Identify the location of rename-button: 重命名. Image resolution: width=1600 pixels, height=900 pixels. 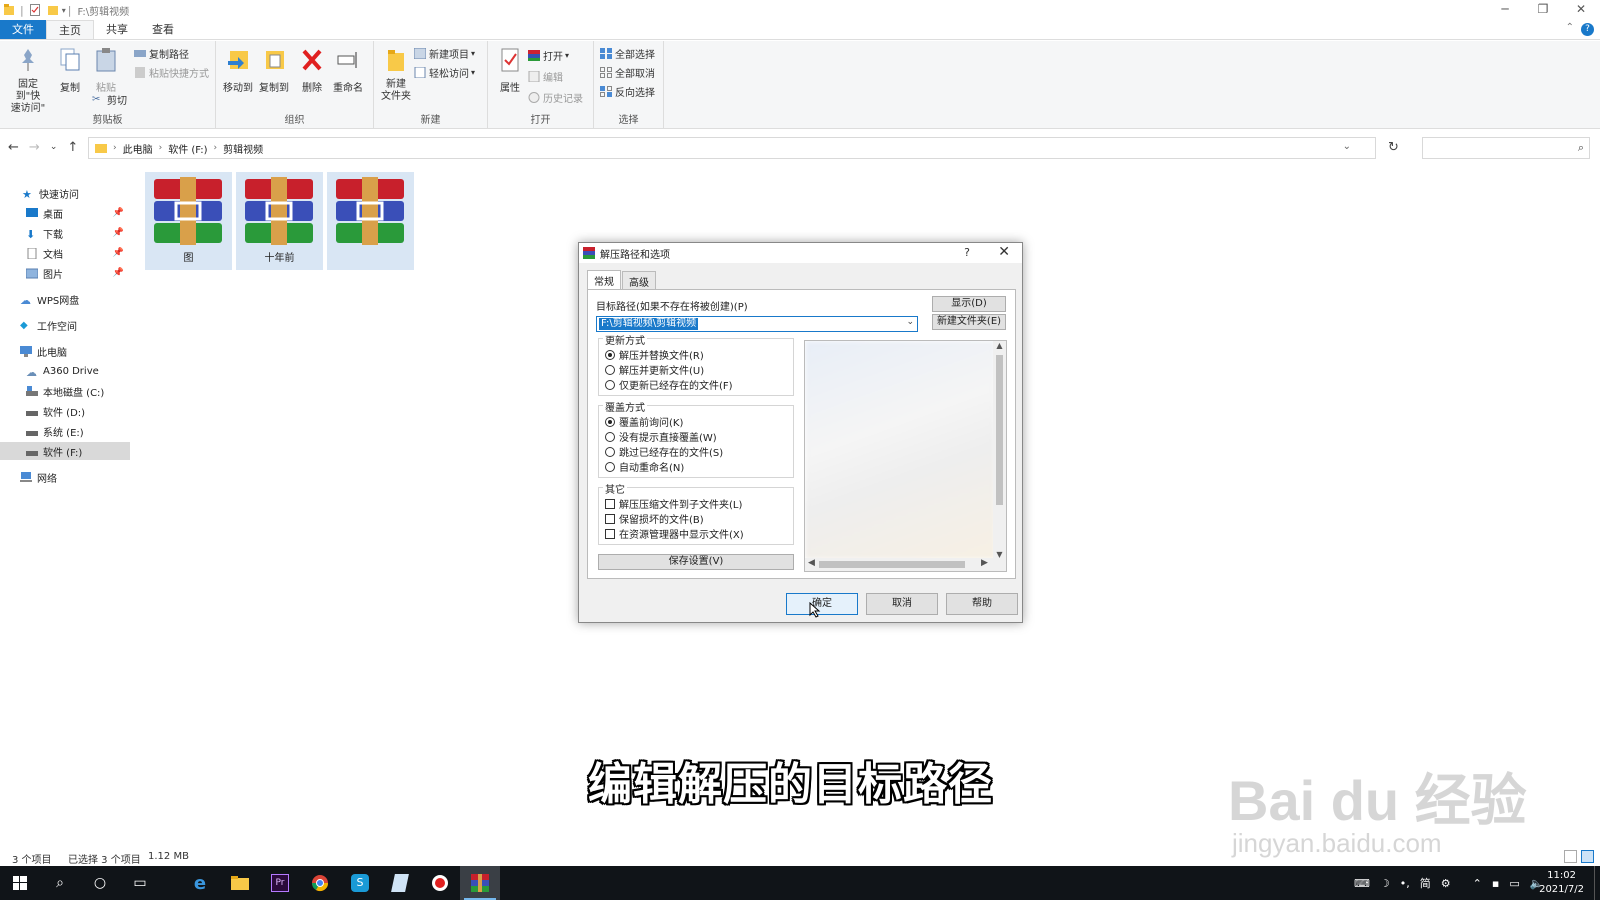
(348, 70).